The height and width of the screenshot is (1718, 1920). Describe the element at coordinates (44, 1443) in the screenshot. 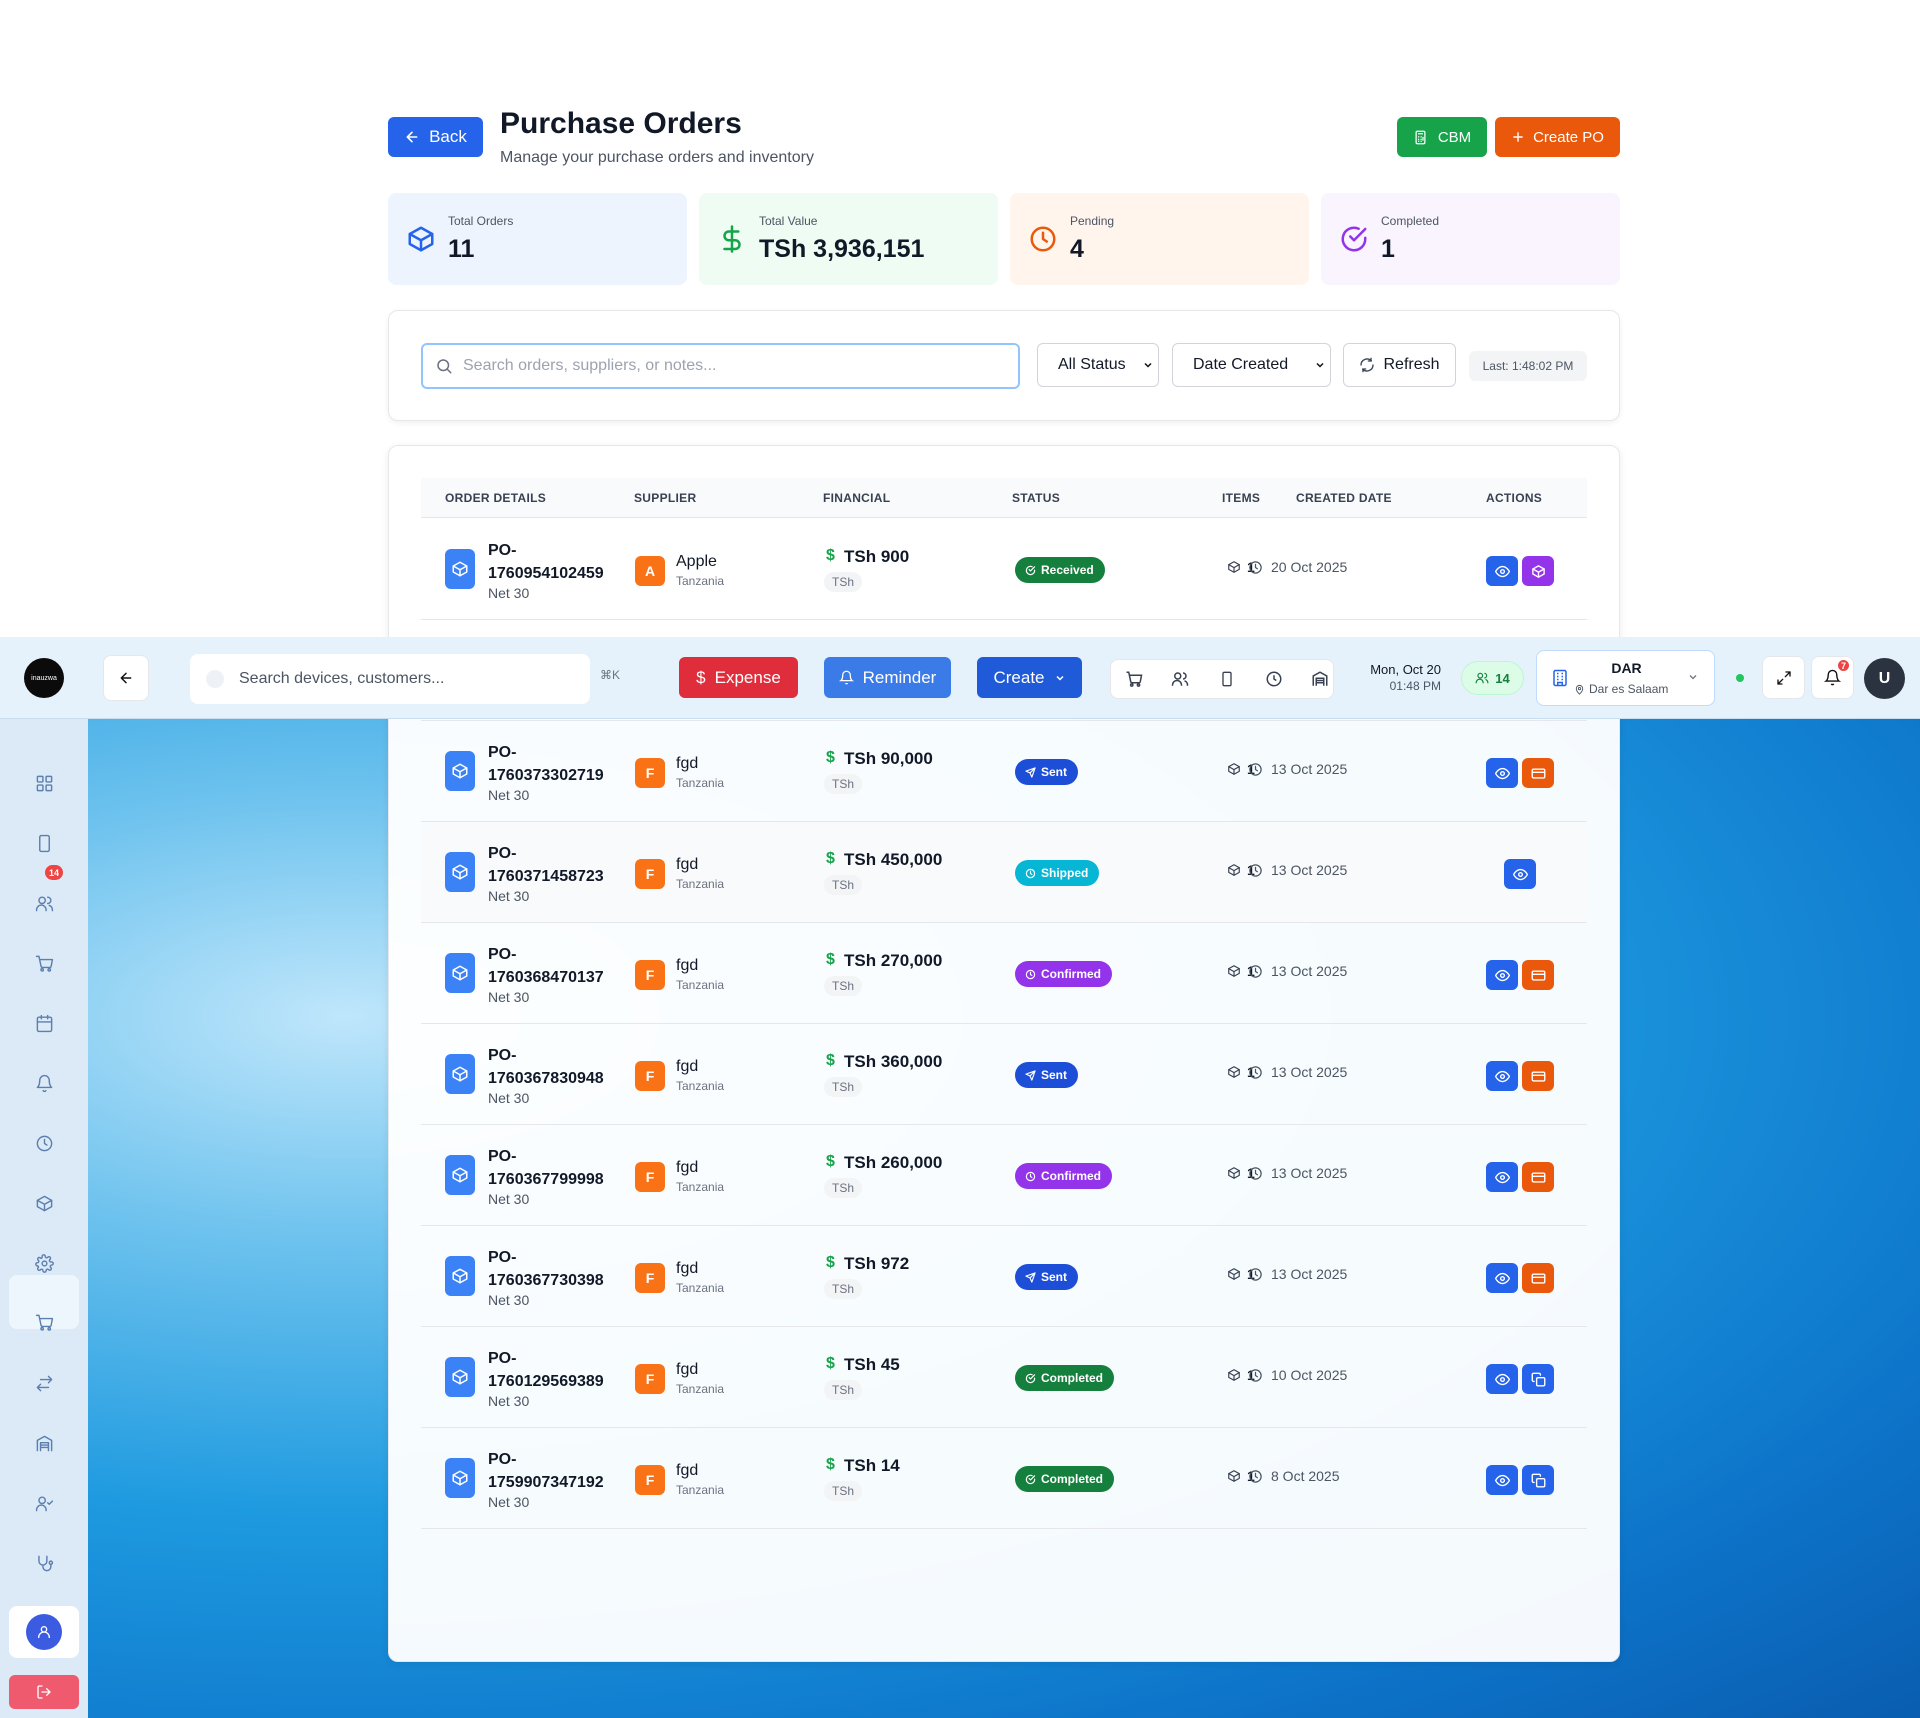

I see `sidebar-item-storage` at that location.